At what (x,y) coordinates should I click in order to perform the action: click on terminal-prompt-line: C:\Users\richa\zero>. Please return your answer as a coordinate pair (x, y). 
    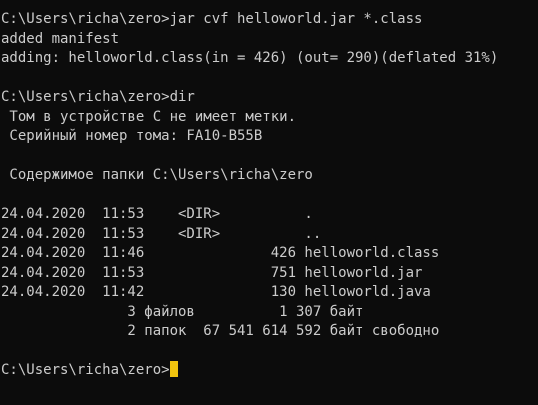
    Looking at the image, I should click on (269, 371).